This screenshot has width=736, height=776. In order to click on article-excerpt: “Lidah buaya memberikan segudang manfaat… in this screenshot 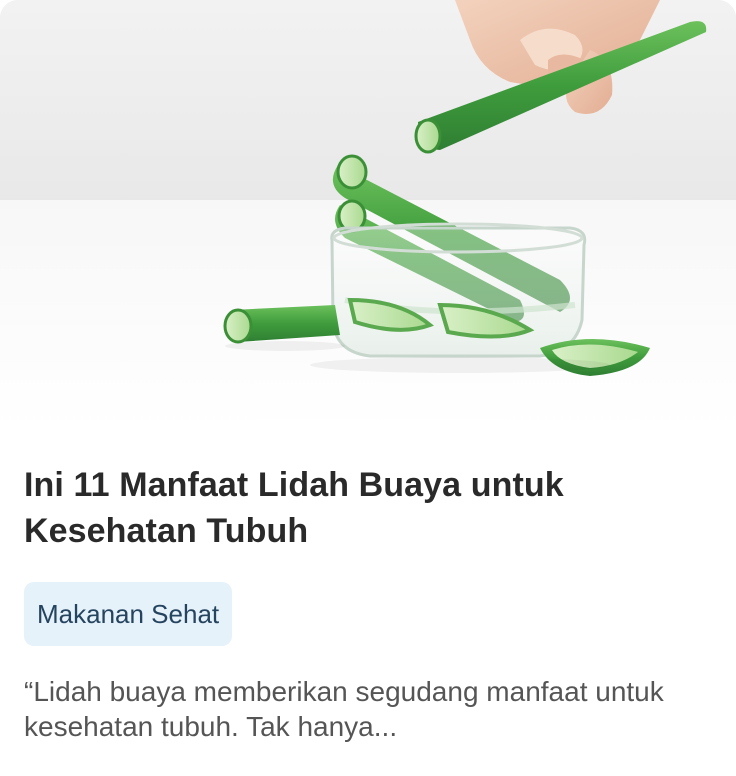, I will do `click(344, 709)`.